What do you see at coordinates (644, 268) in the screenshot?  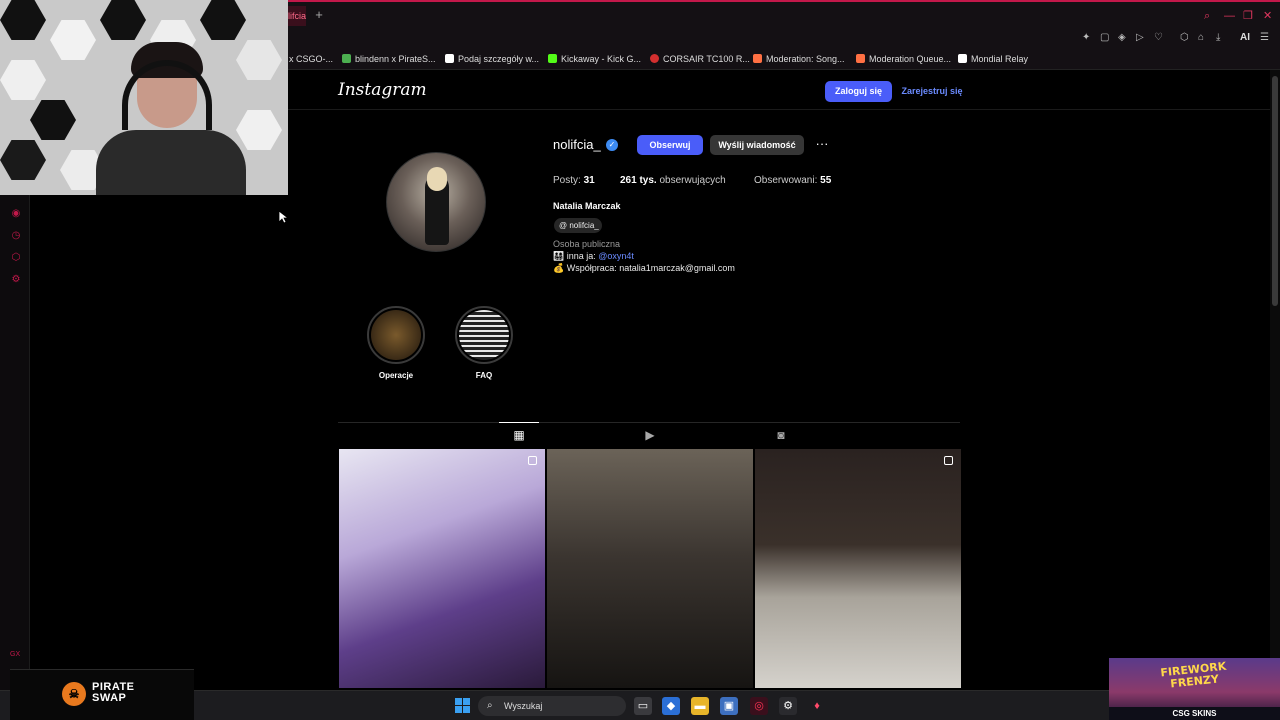 I see `bio-line: 💰 Współpraca: natalia1marczak@gmail.com` at bounding box center [644, 268].